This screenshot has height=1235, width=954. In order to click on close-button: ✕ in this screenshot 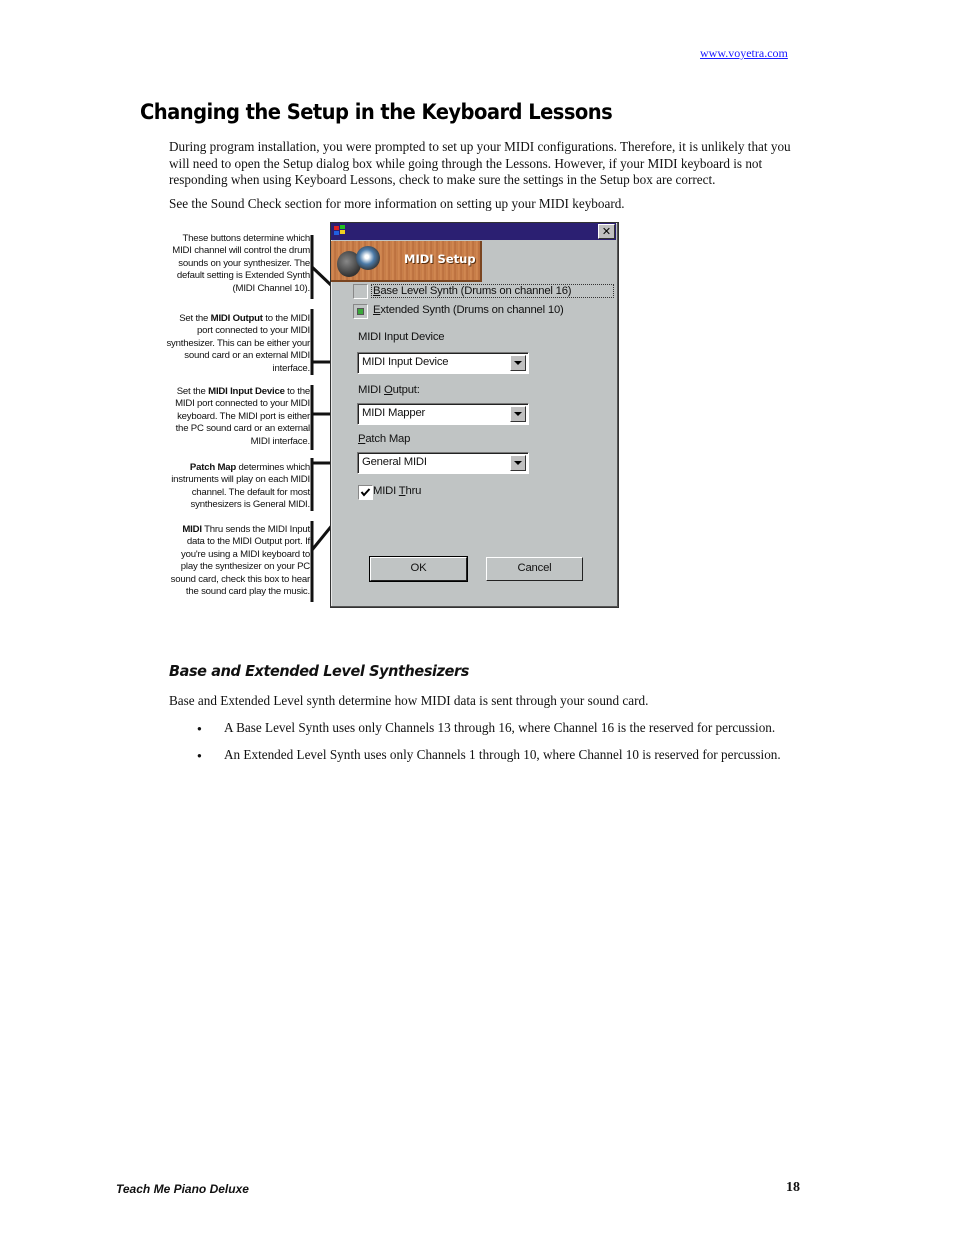, I will do `click(606, 231)`.